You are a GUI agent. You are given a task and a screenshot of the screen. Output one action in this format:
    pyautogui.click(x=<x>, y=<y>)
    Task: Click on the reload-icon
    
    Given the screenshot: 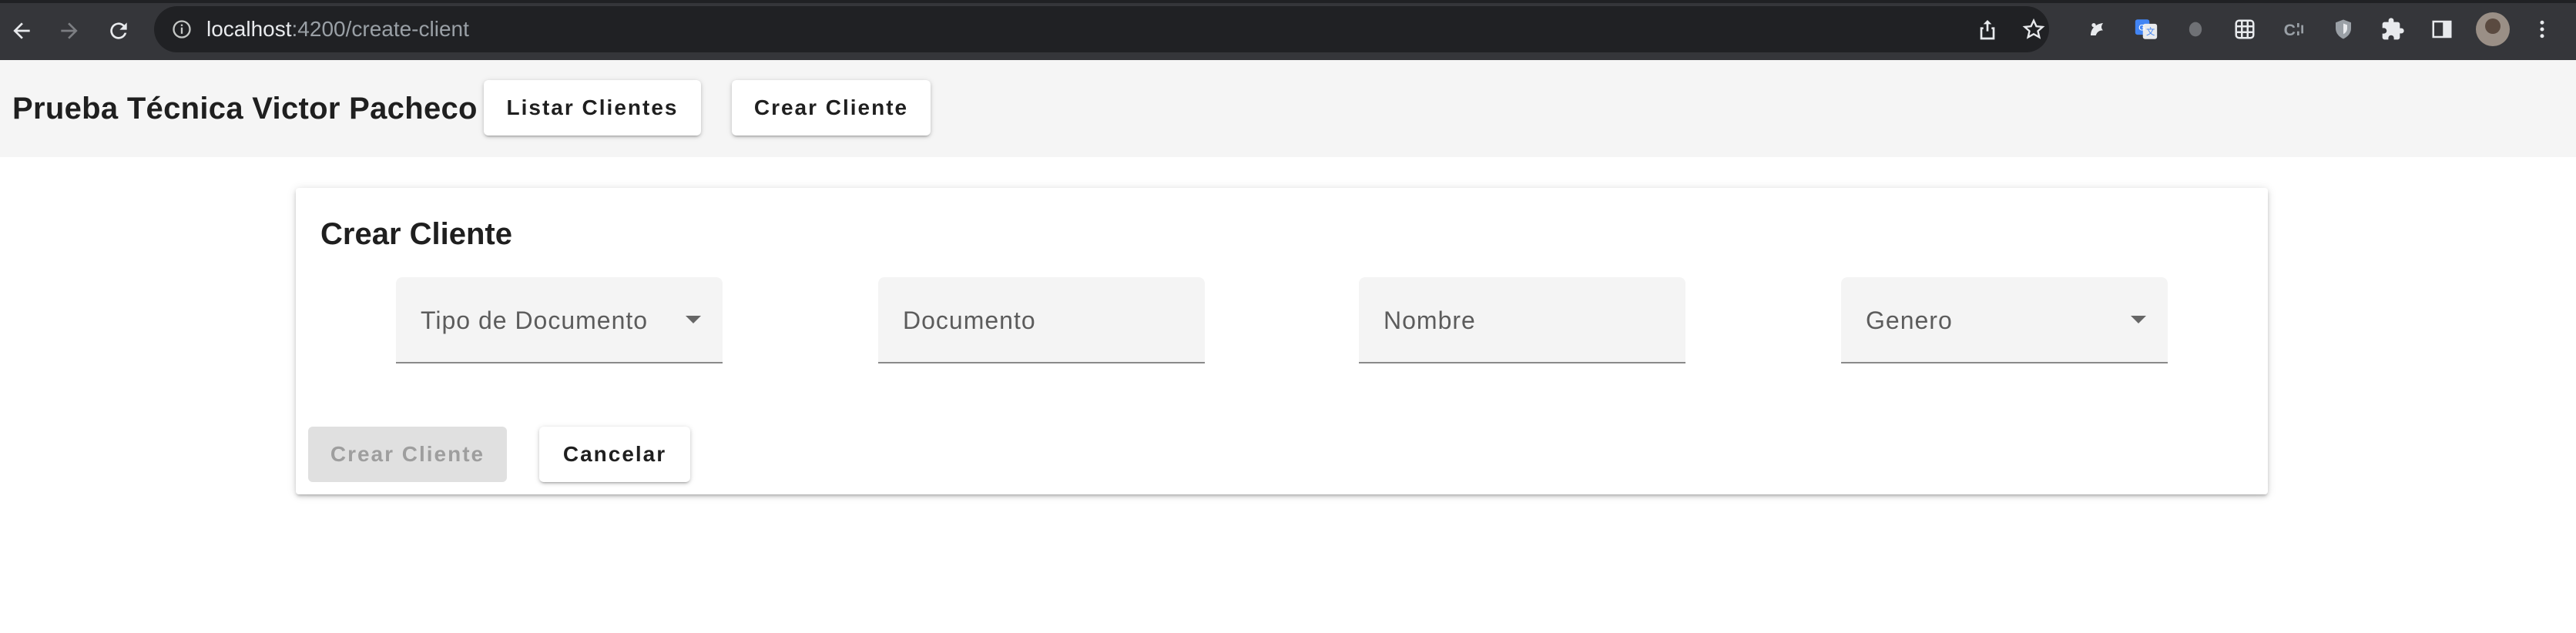 What is the action you would take?
    pyautogui.click(x=118, y=30)
    